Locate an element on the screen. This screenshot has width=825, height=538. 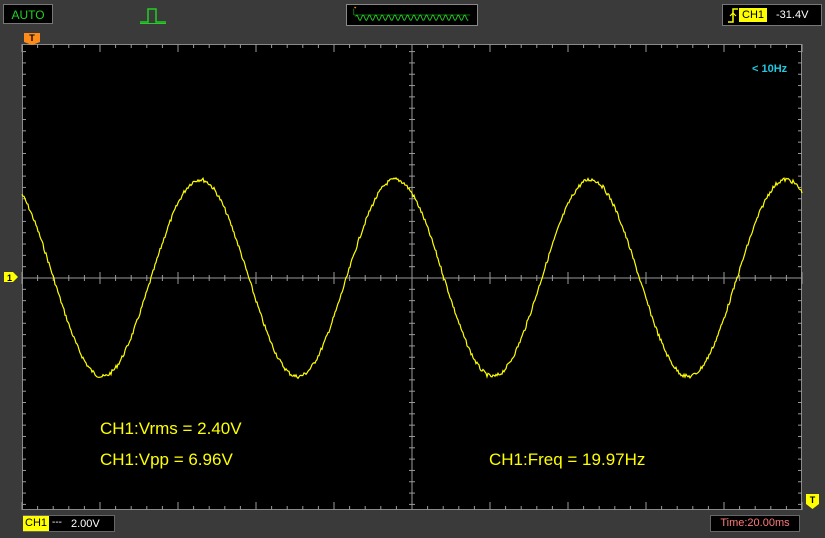
trigger-time-marker-label: T is located at coordinates (32, 38).